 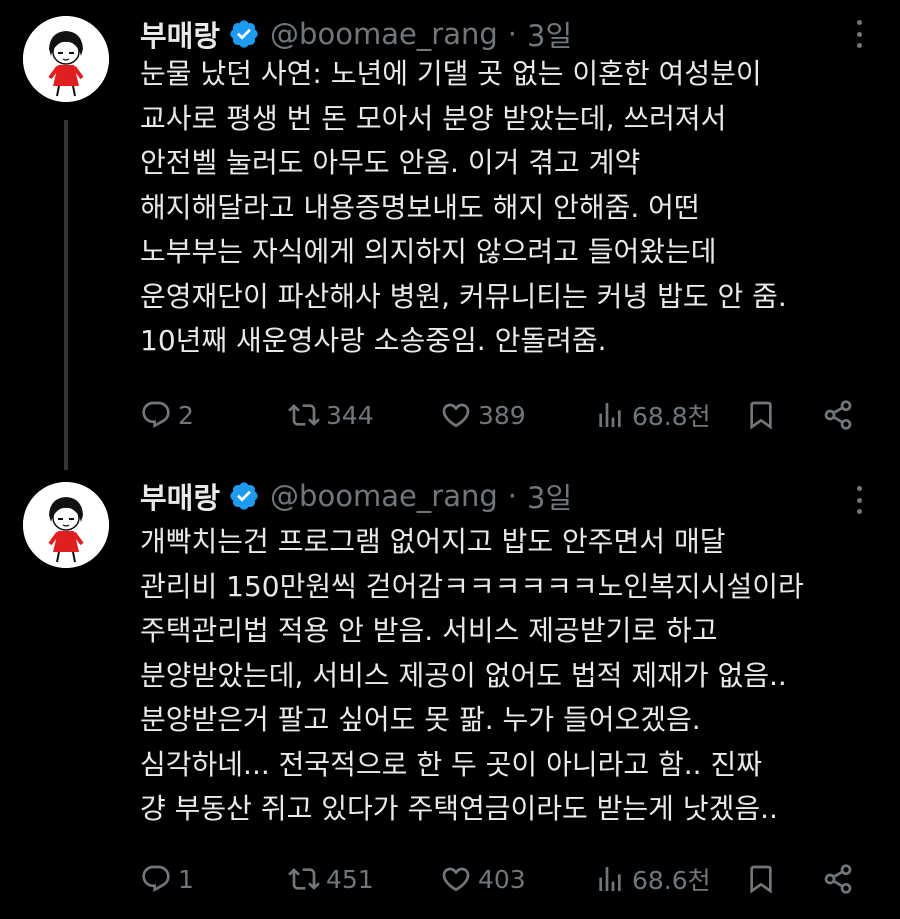 I want to click on like-button: 403, so click(x=483, y=879).